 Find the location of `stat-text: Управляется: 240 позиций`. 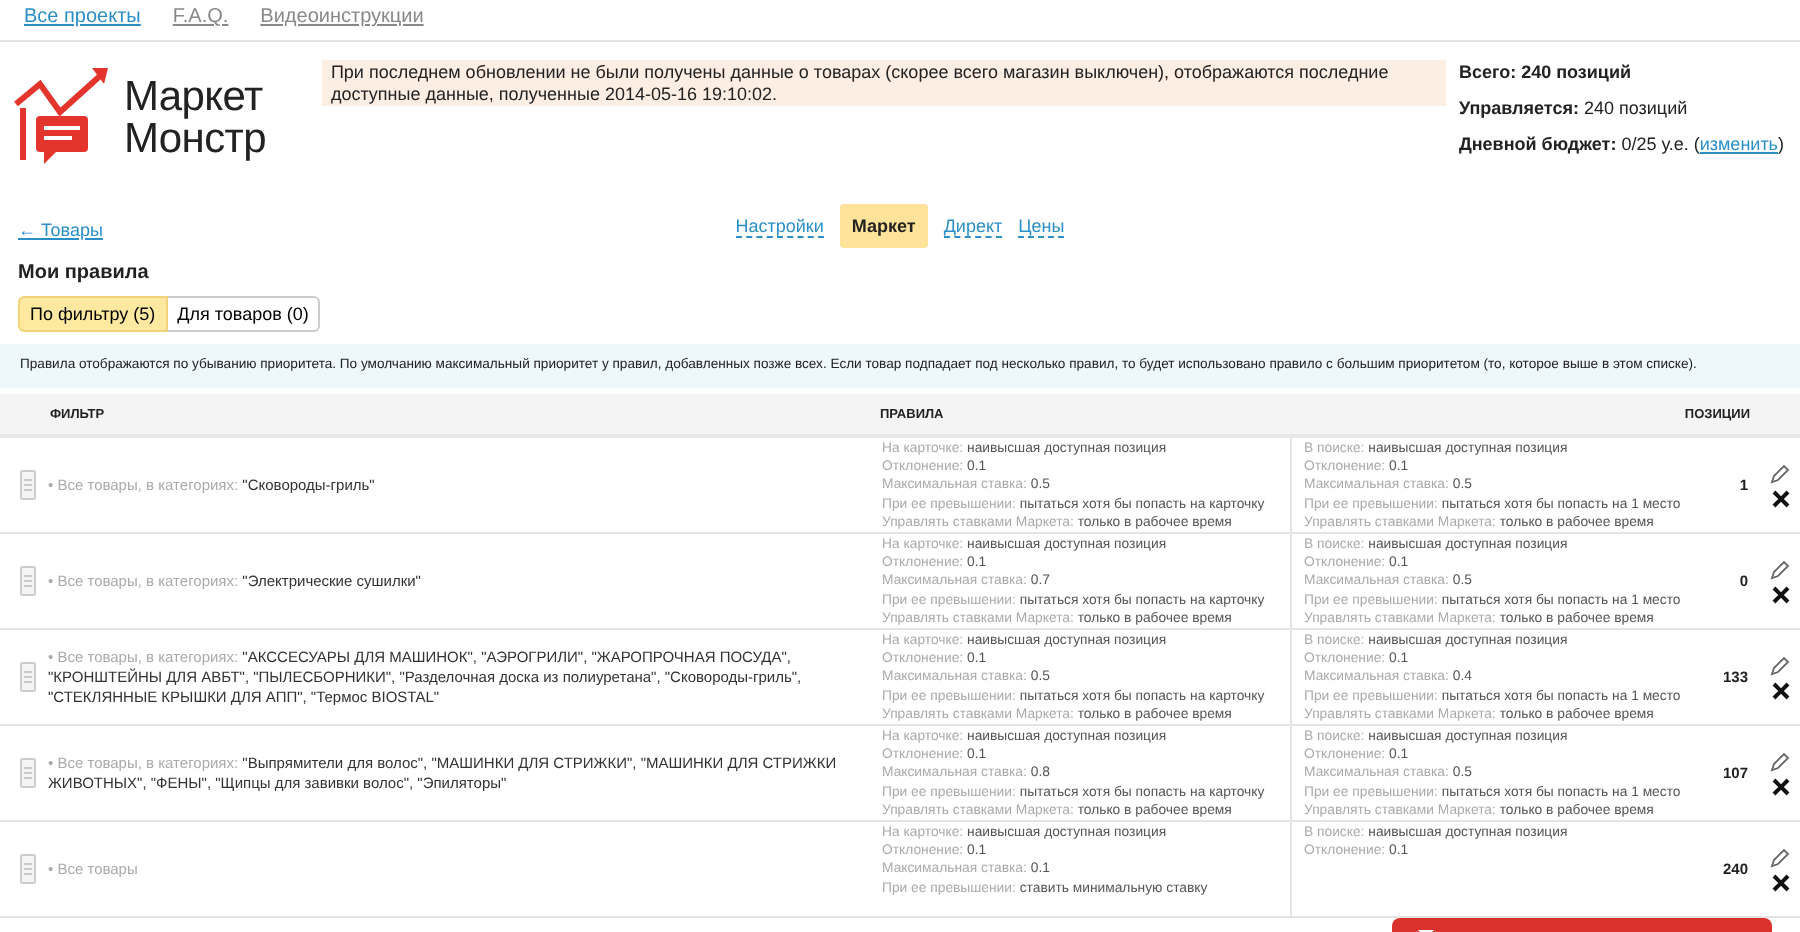

stat-text: Управляется: 240 позиций is located at coordinates (1574, 108).